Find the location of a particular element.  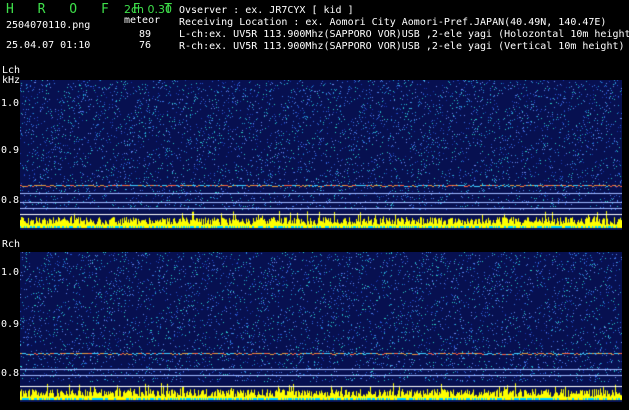

rch-label: Rch is located at coordinates (11, 244).